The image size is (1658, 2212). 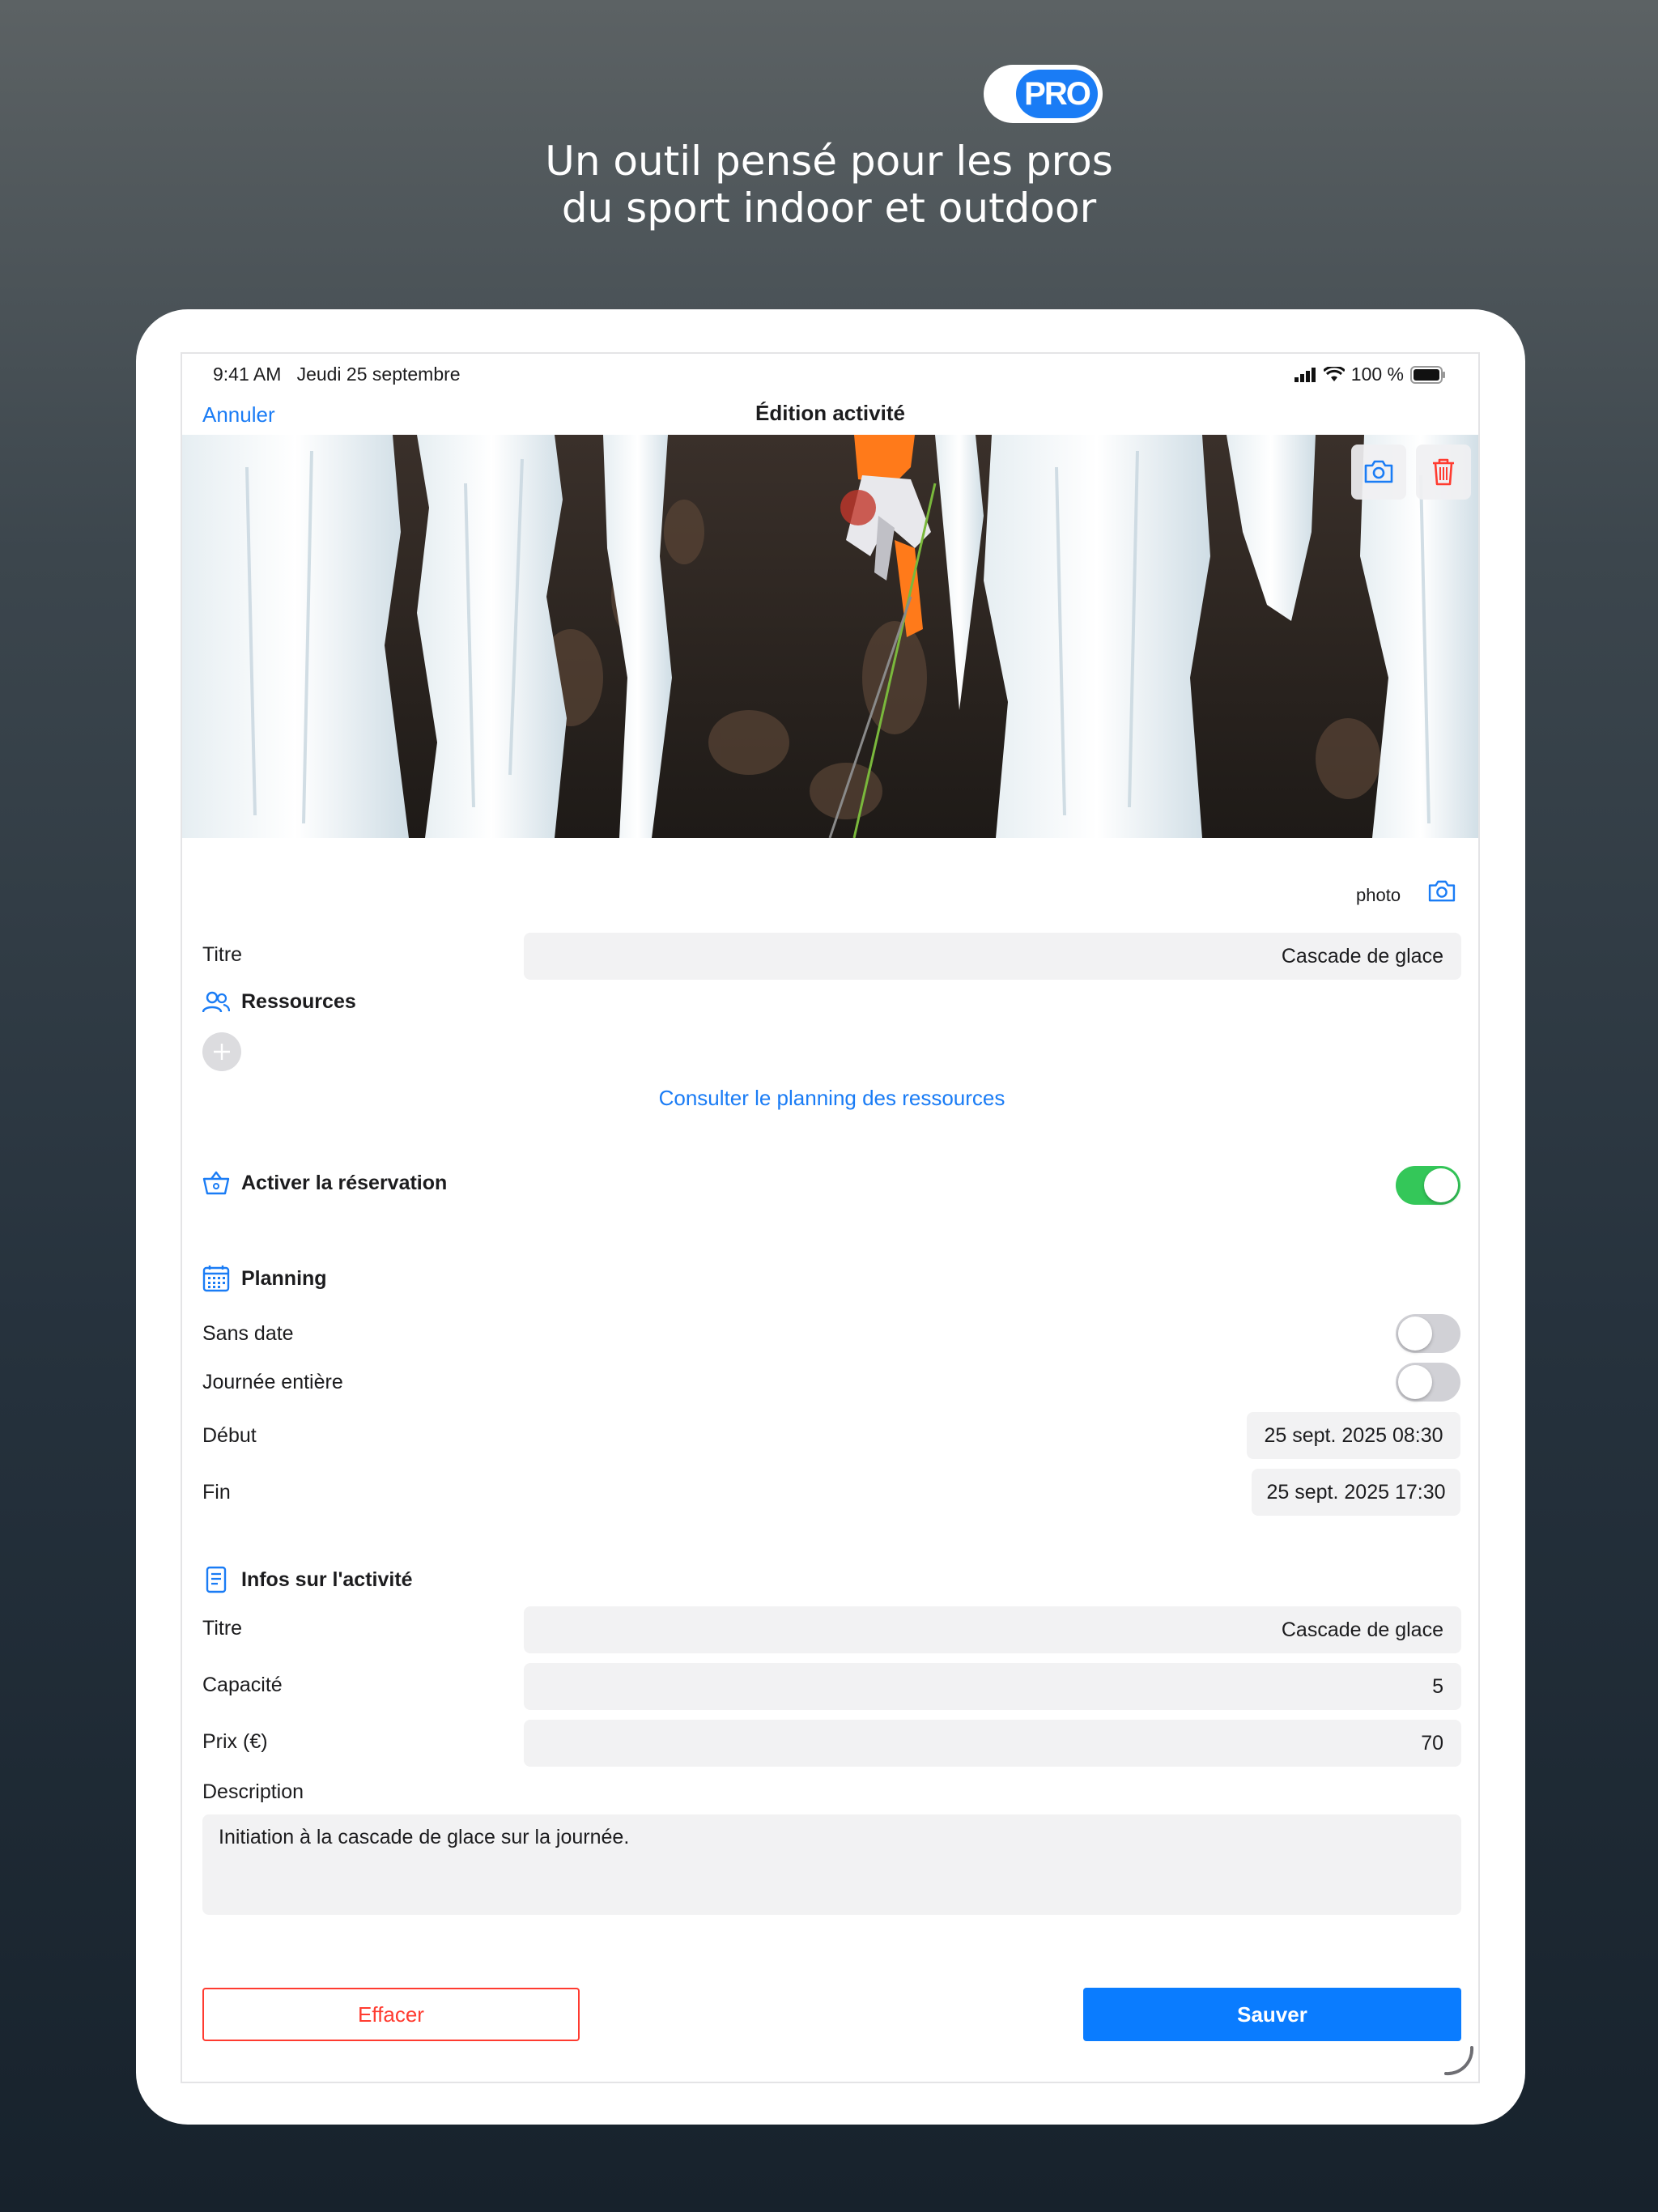 What do you see at coordinates (1428, 1333) in the screenshot?
I see `no-date-toggle` at bounding box center [1428, 1333].